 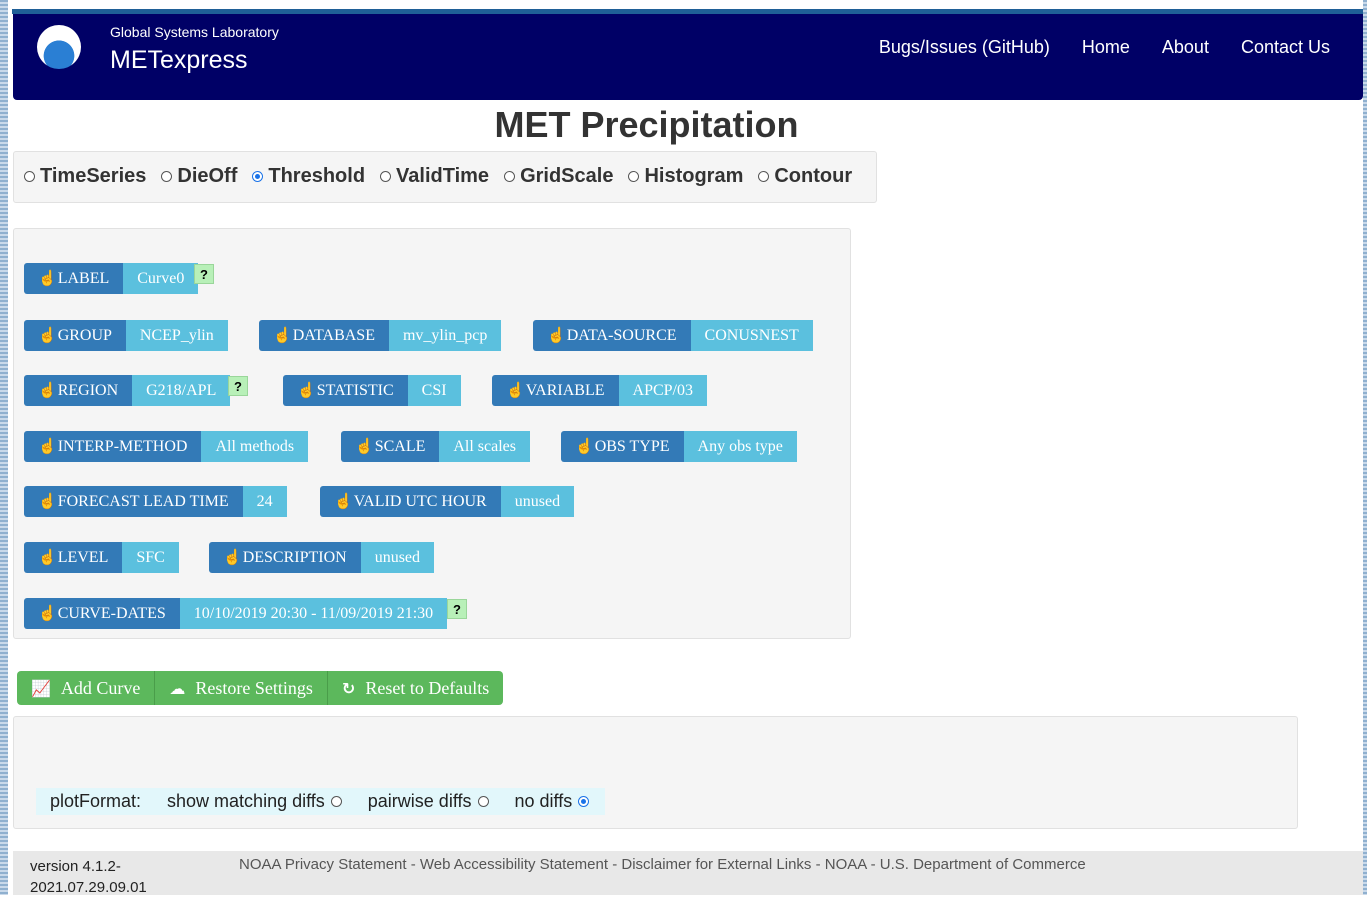 I want to click on restore-settings-button: ☁ Restore Settings, so click(x=241, y=688).